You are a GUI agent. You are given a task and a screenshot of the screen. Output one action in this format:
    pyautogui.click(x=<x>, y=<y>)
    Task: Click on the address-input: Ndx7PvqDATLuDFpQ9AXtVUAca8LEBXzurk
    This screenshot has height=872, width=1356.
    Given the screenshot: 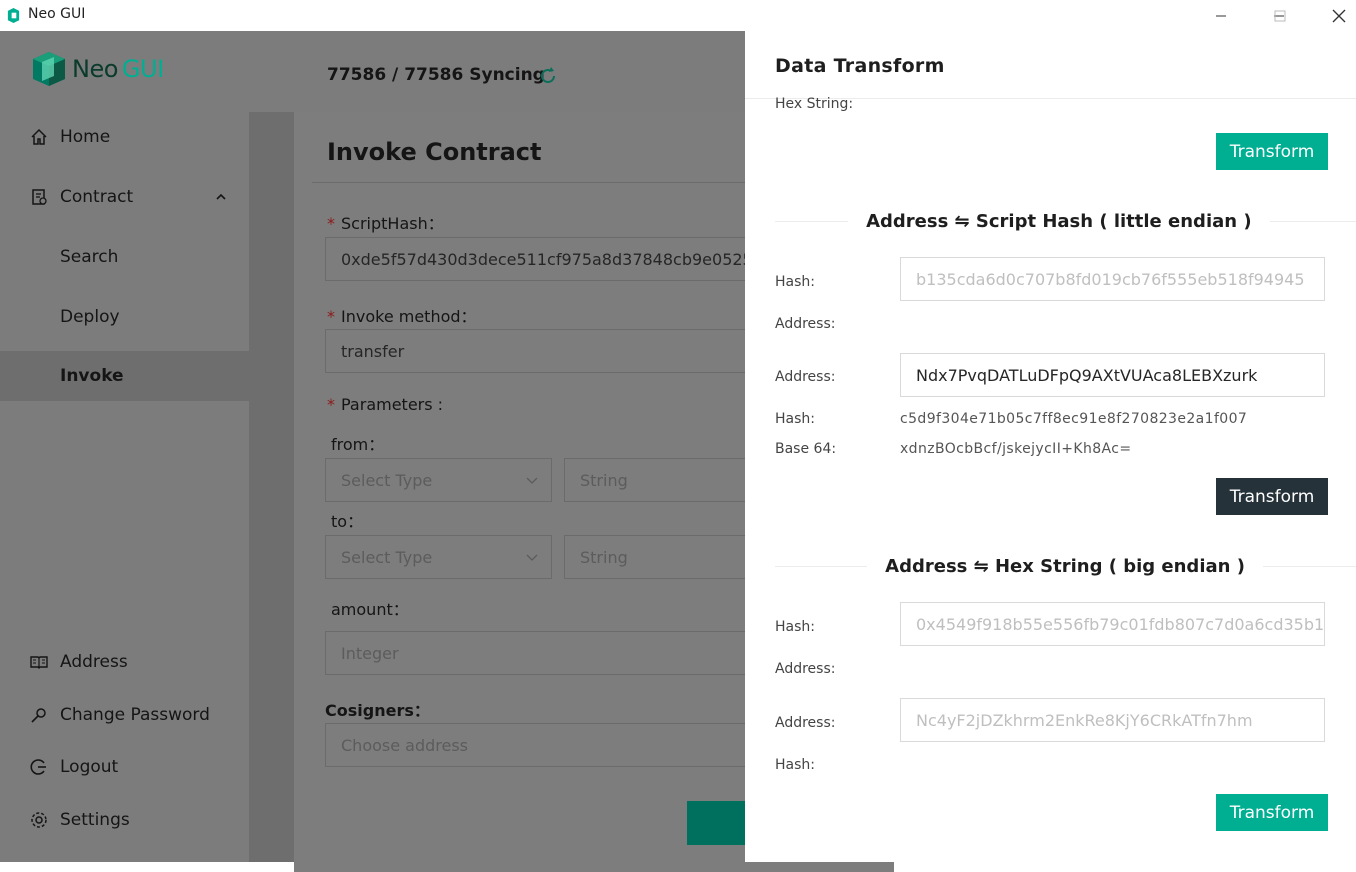 What is the action you would take?
    pyautogui.click(x=1112, y=375)
    